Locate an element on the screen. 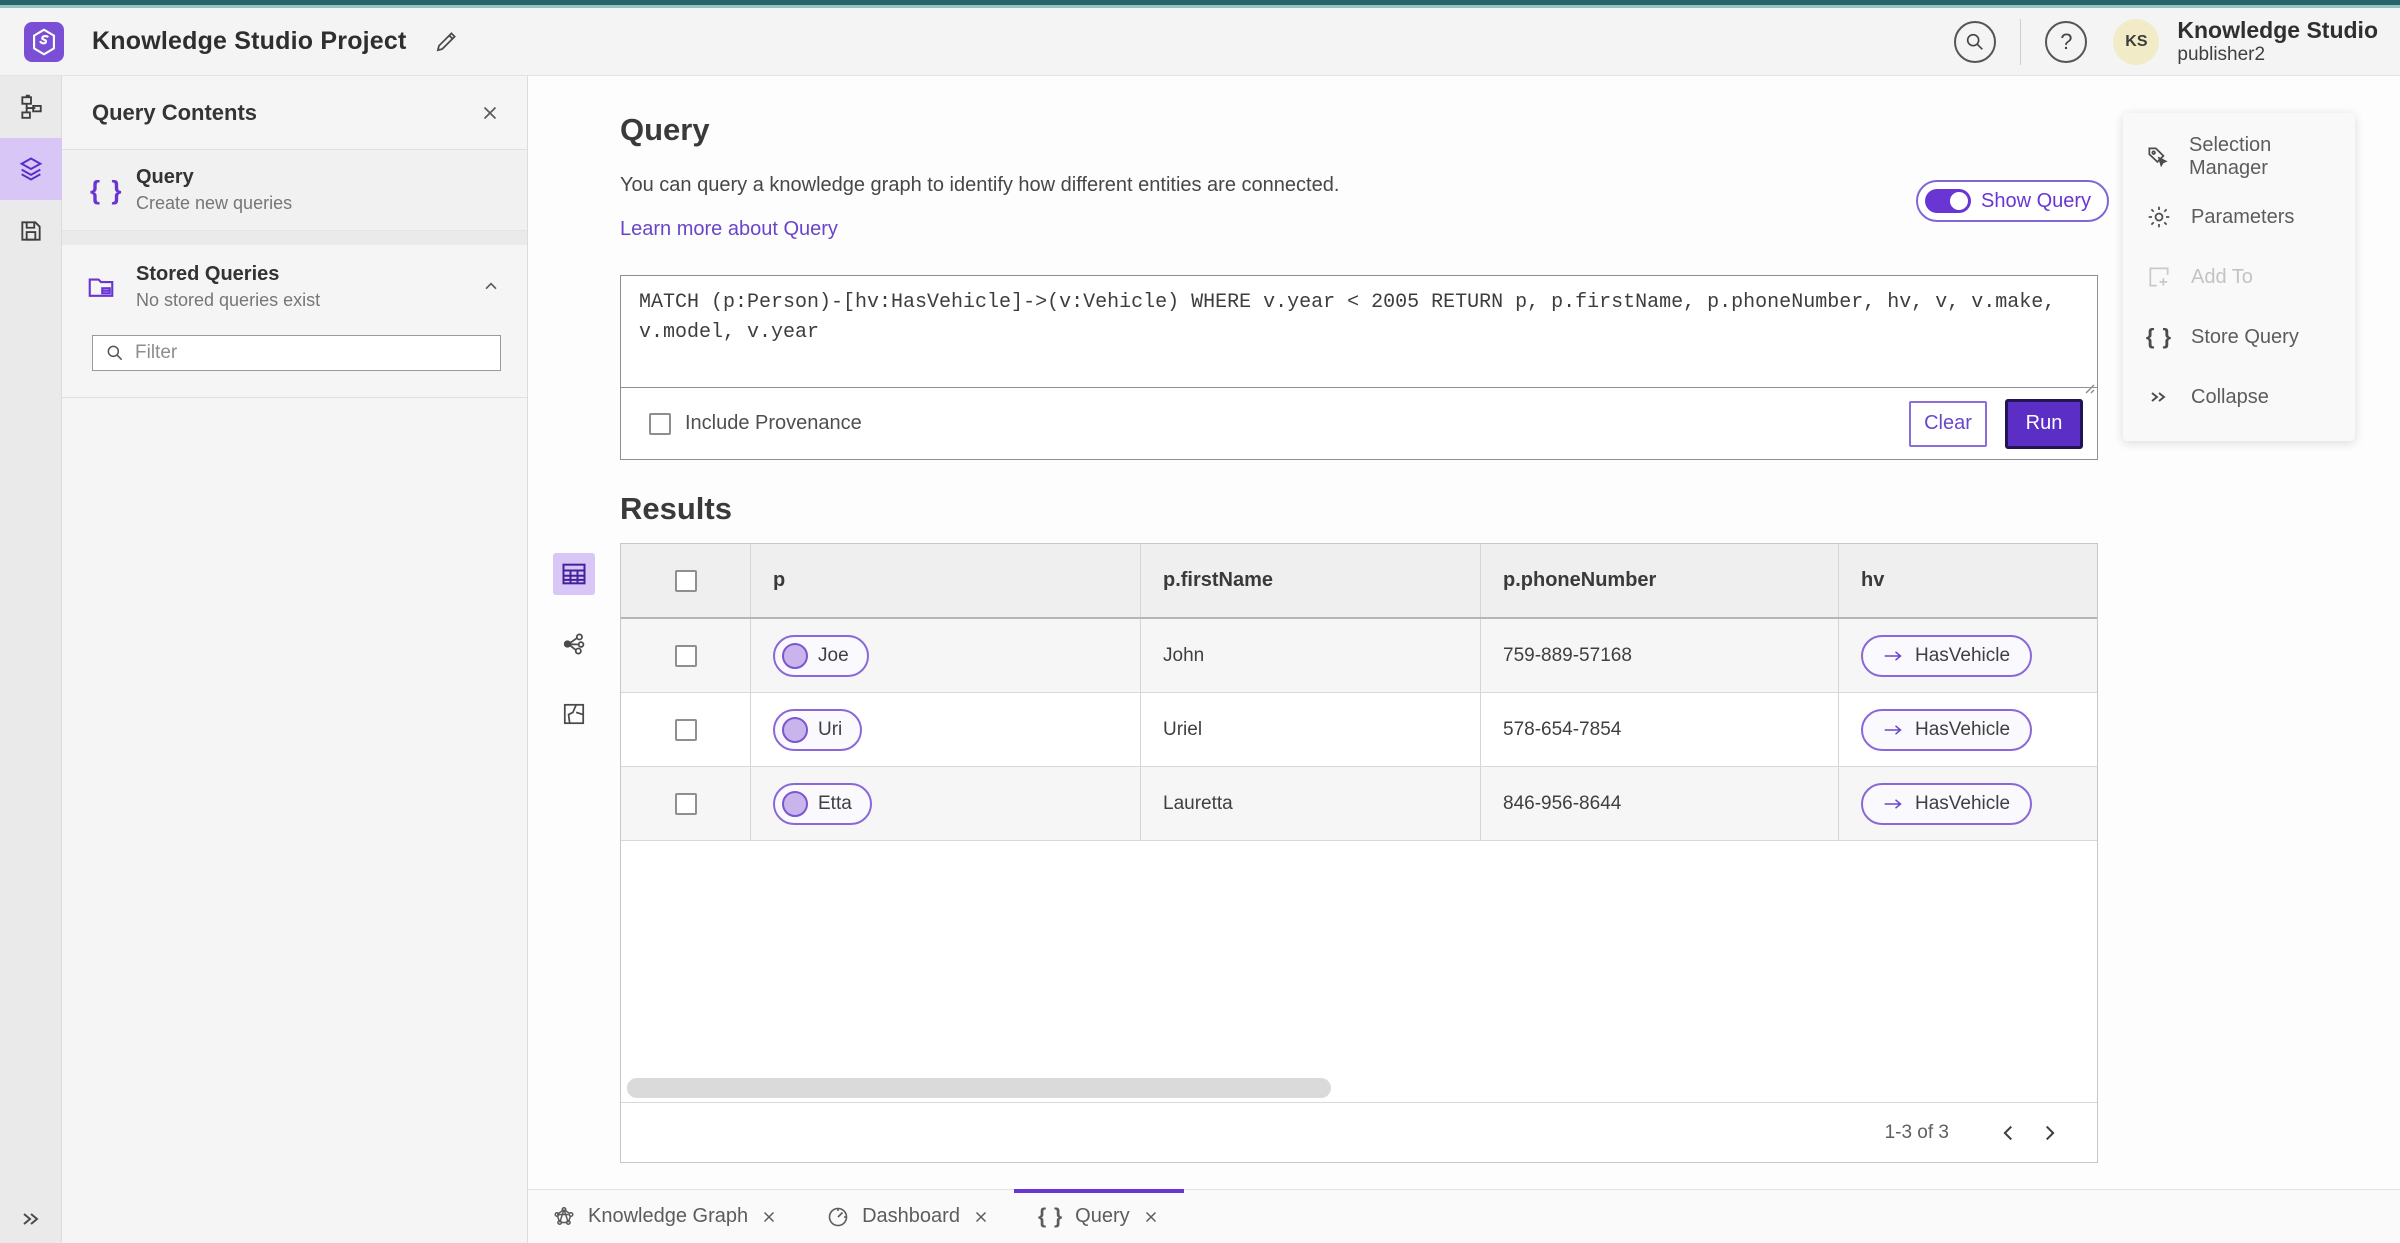  tab-dashboard: Dashboard is located at coordinates (908, 1216).